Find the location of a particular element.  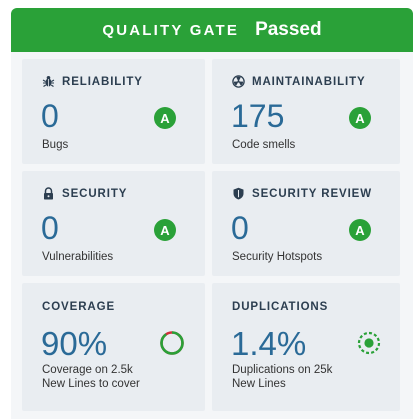

bug-icon is located at coordinates (48, 81).